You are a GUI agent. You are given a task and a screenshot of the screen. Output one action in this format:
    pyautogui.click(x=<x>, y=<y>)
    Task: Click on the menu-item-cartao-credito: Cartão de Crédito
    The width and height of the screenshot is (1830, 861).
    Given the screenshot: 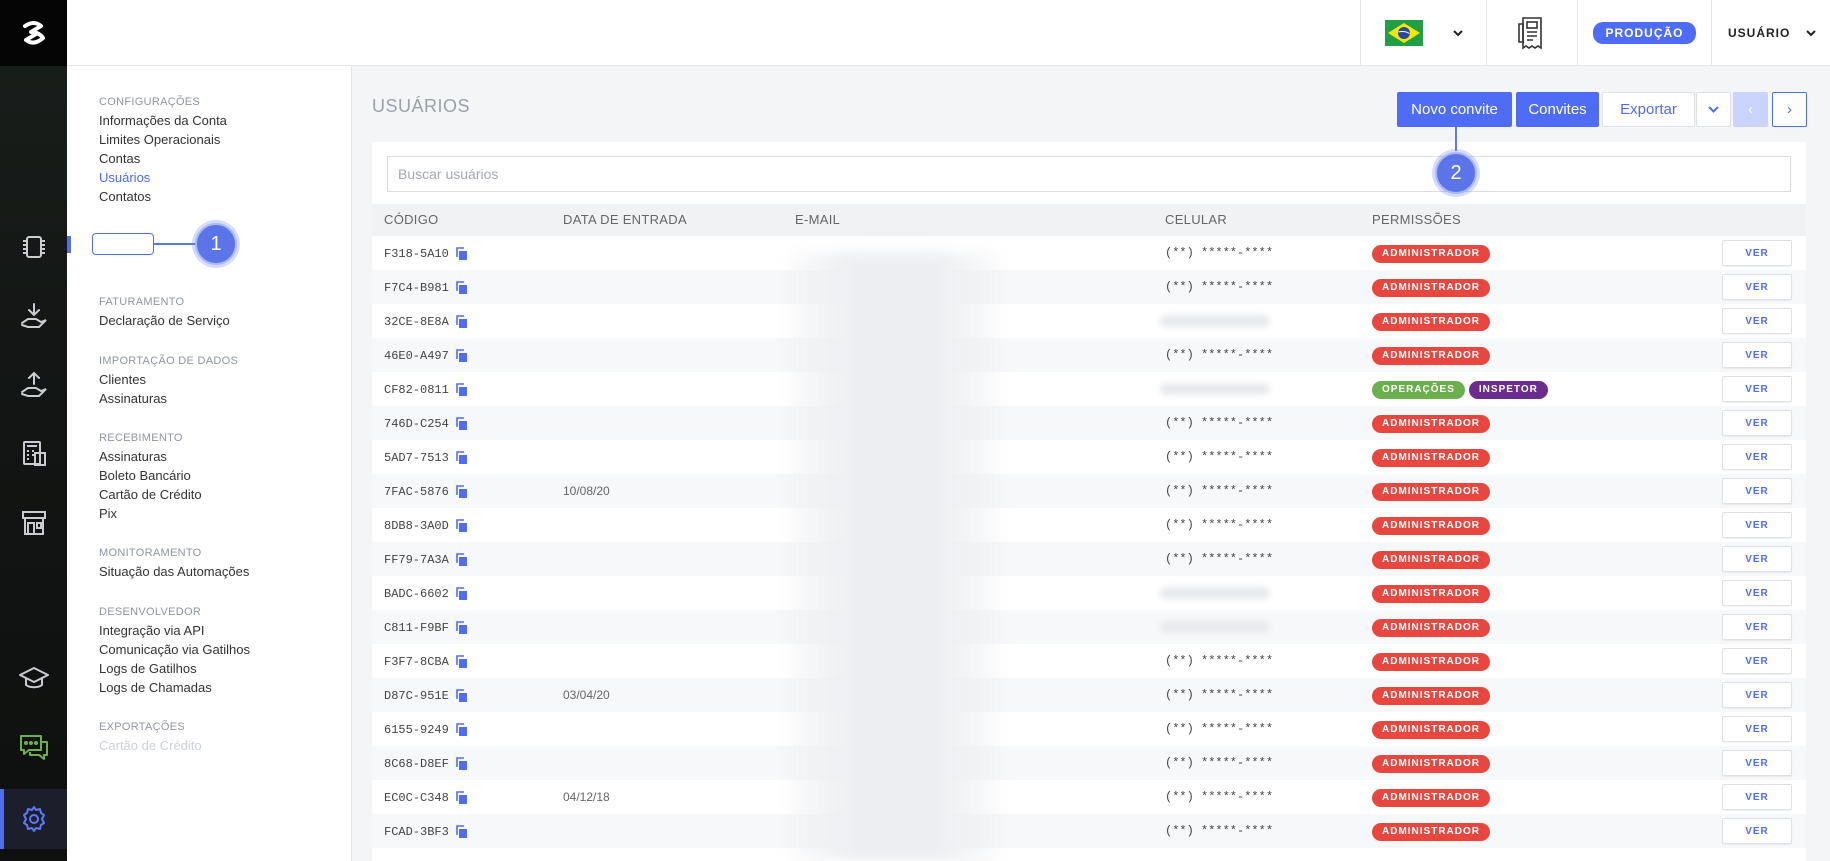 What is the action you would take?
    pyautogui.click(x=150, y=494)
    